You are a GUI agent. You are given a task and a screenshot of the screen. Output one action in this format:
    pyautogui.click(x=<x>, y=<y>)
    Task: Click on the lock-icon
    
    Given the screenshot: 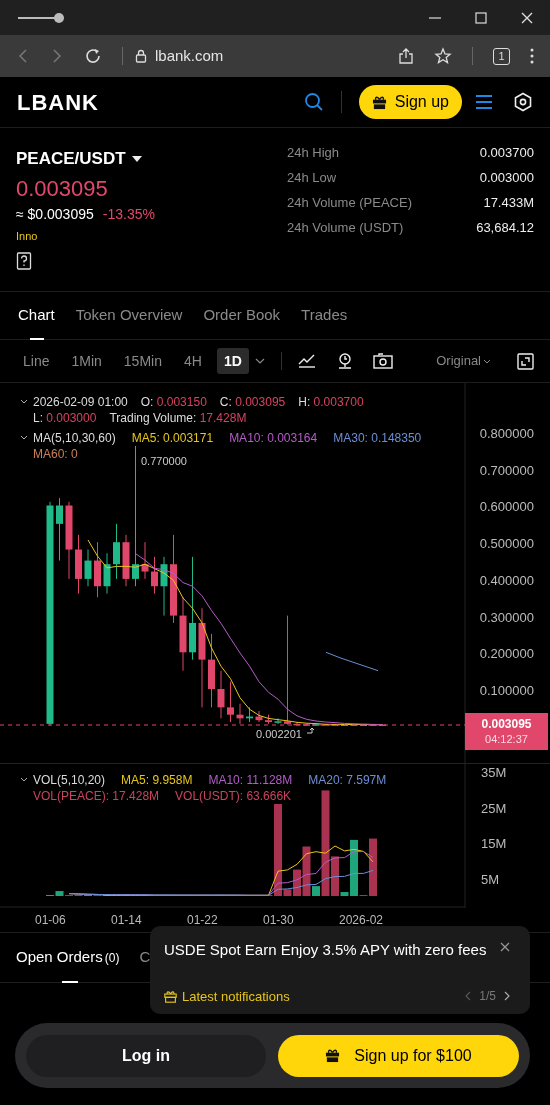 What is the action you would take?
    pyautogui.click(x=141, y=56)
    